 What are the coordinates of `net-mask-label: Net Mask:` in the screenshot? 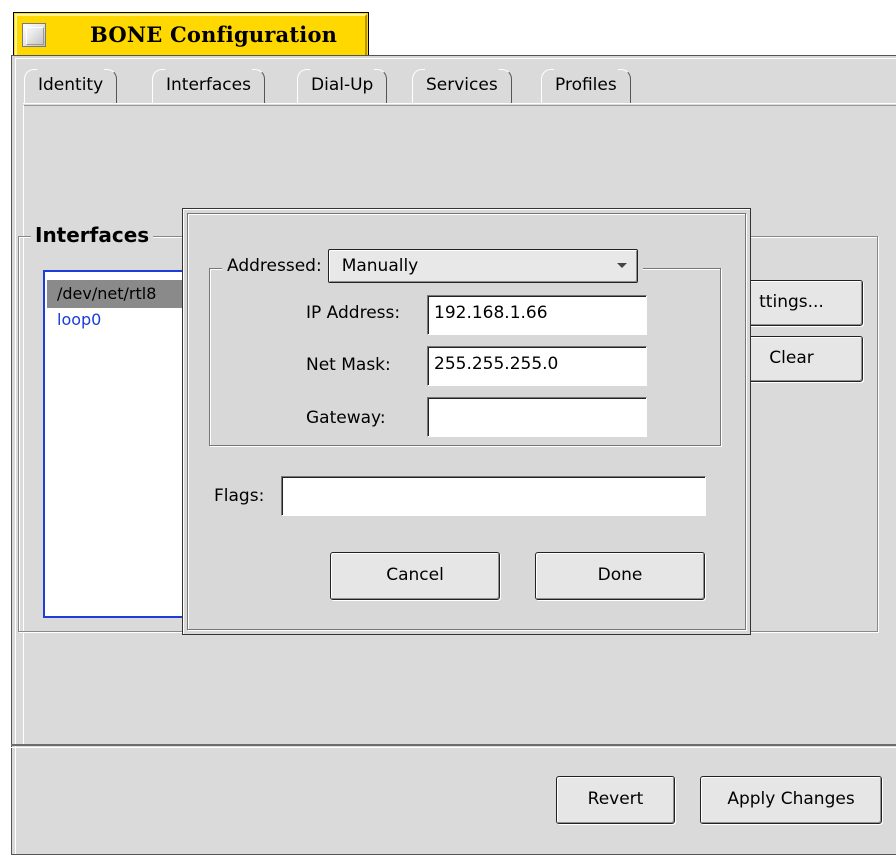 It's located at (348, 365).